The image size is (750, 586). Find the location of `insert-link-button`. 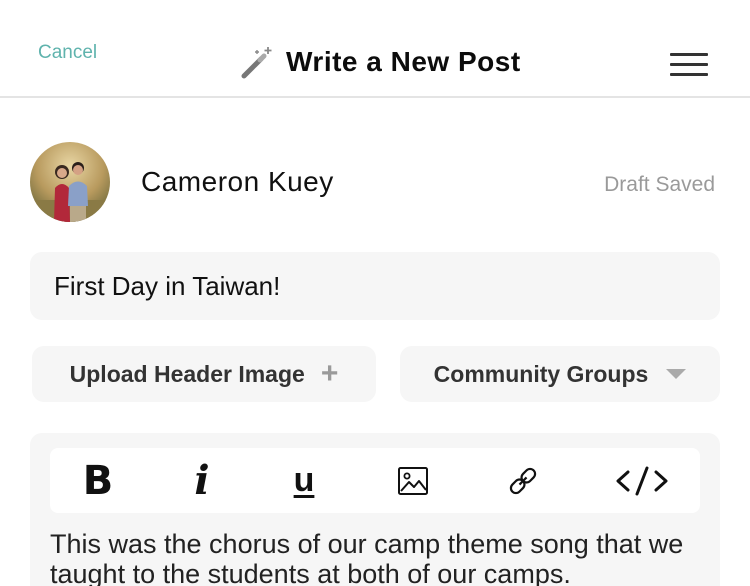

insert-link-button is located at coordinates (523, 480).